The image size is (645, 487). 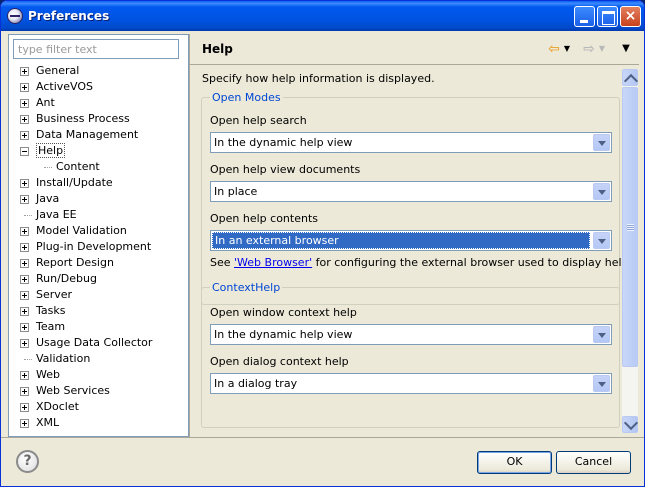 What do you see at coordinates (401, 240) in the screenshot?
I see `open-help-contents-value: In an external browser` at bounding box center [401, 240].